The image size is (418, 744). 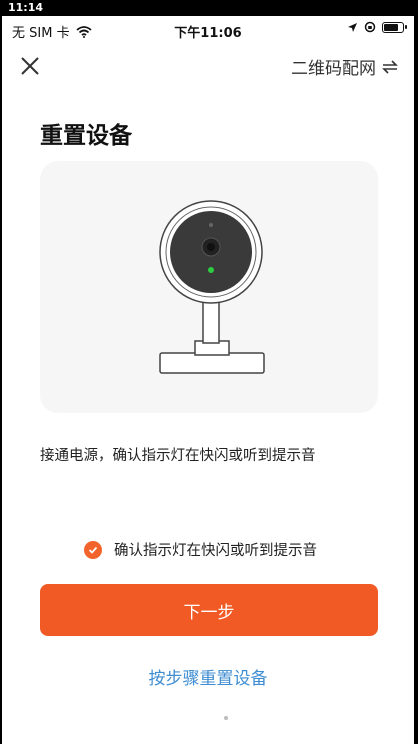 I want to click on system-time: 11:14, so click(x=26, y=7).